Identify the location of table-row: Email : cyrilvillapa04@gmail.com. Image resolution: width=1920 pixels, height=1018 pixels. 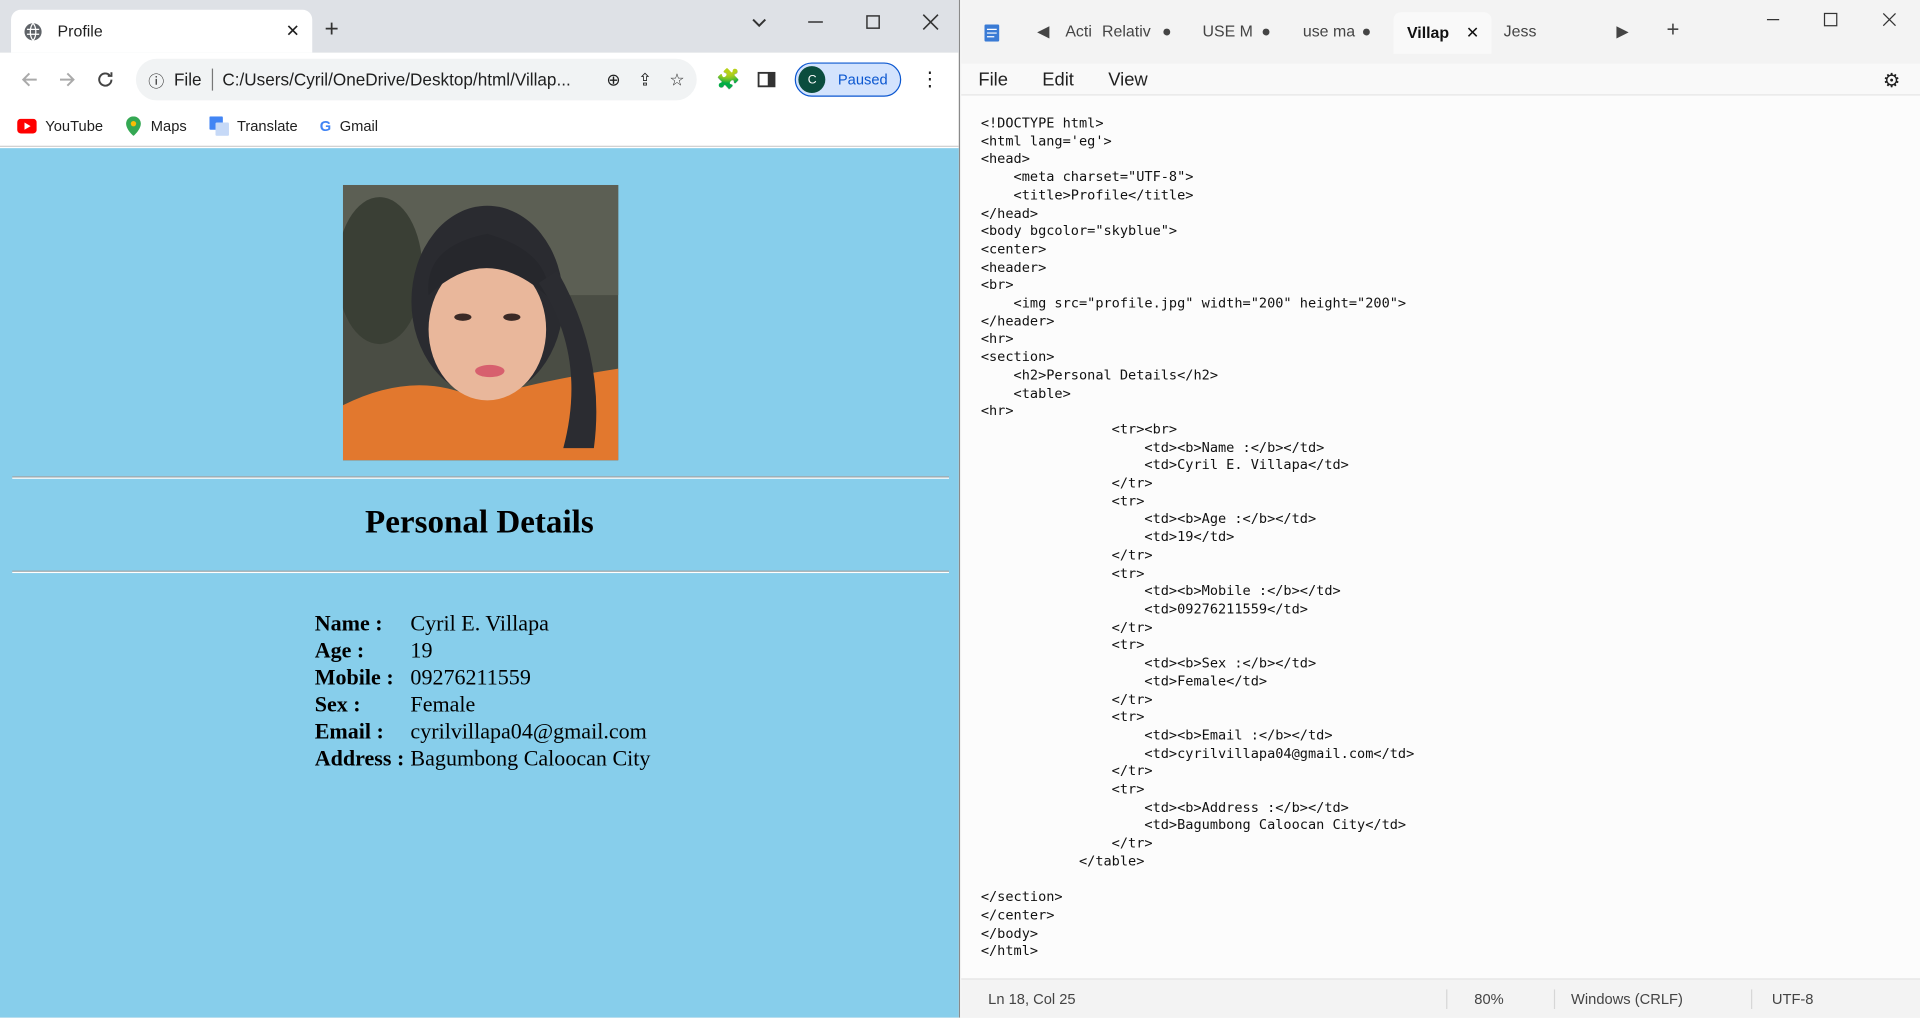
(482, 731).